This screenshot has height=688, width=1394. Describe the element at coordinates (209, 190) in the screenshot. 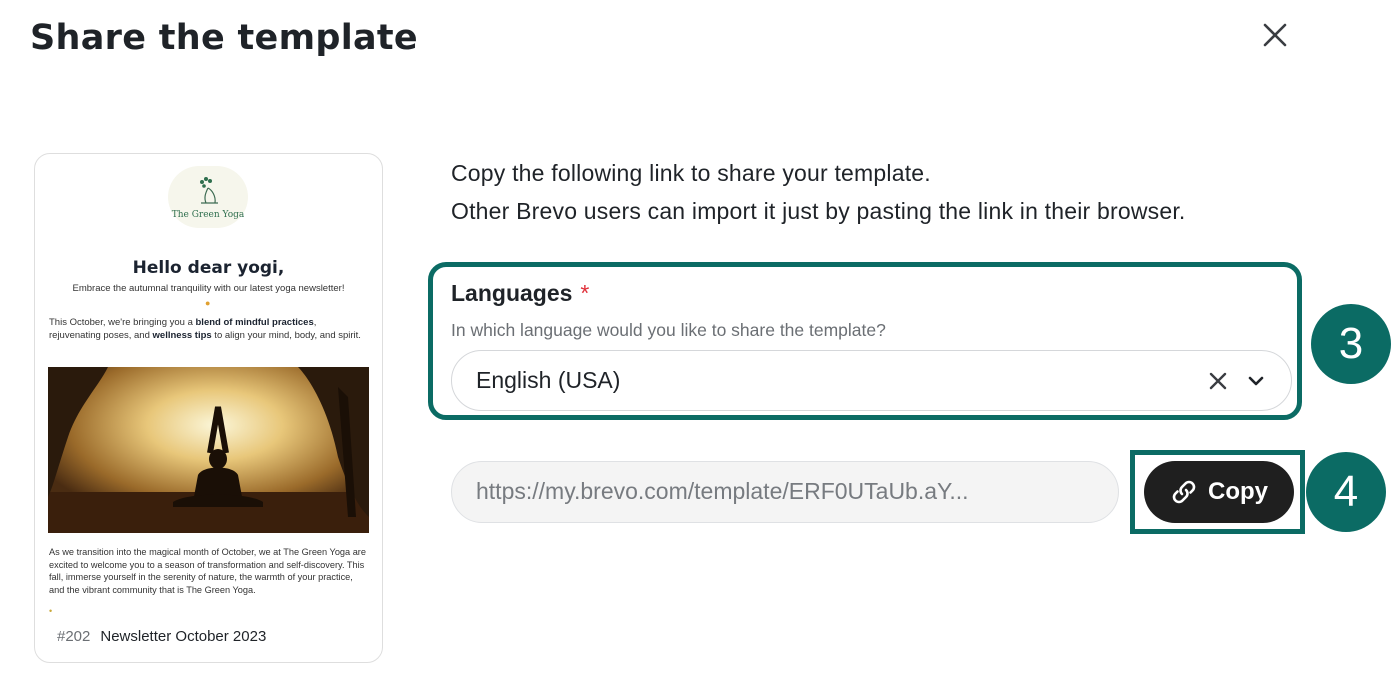

I see `yoga-logo-icon` at that location.